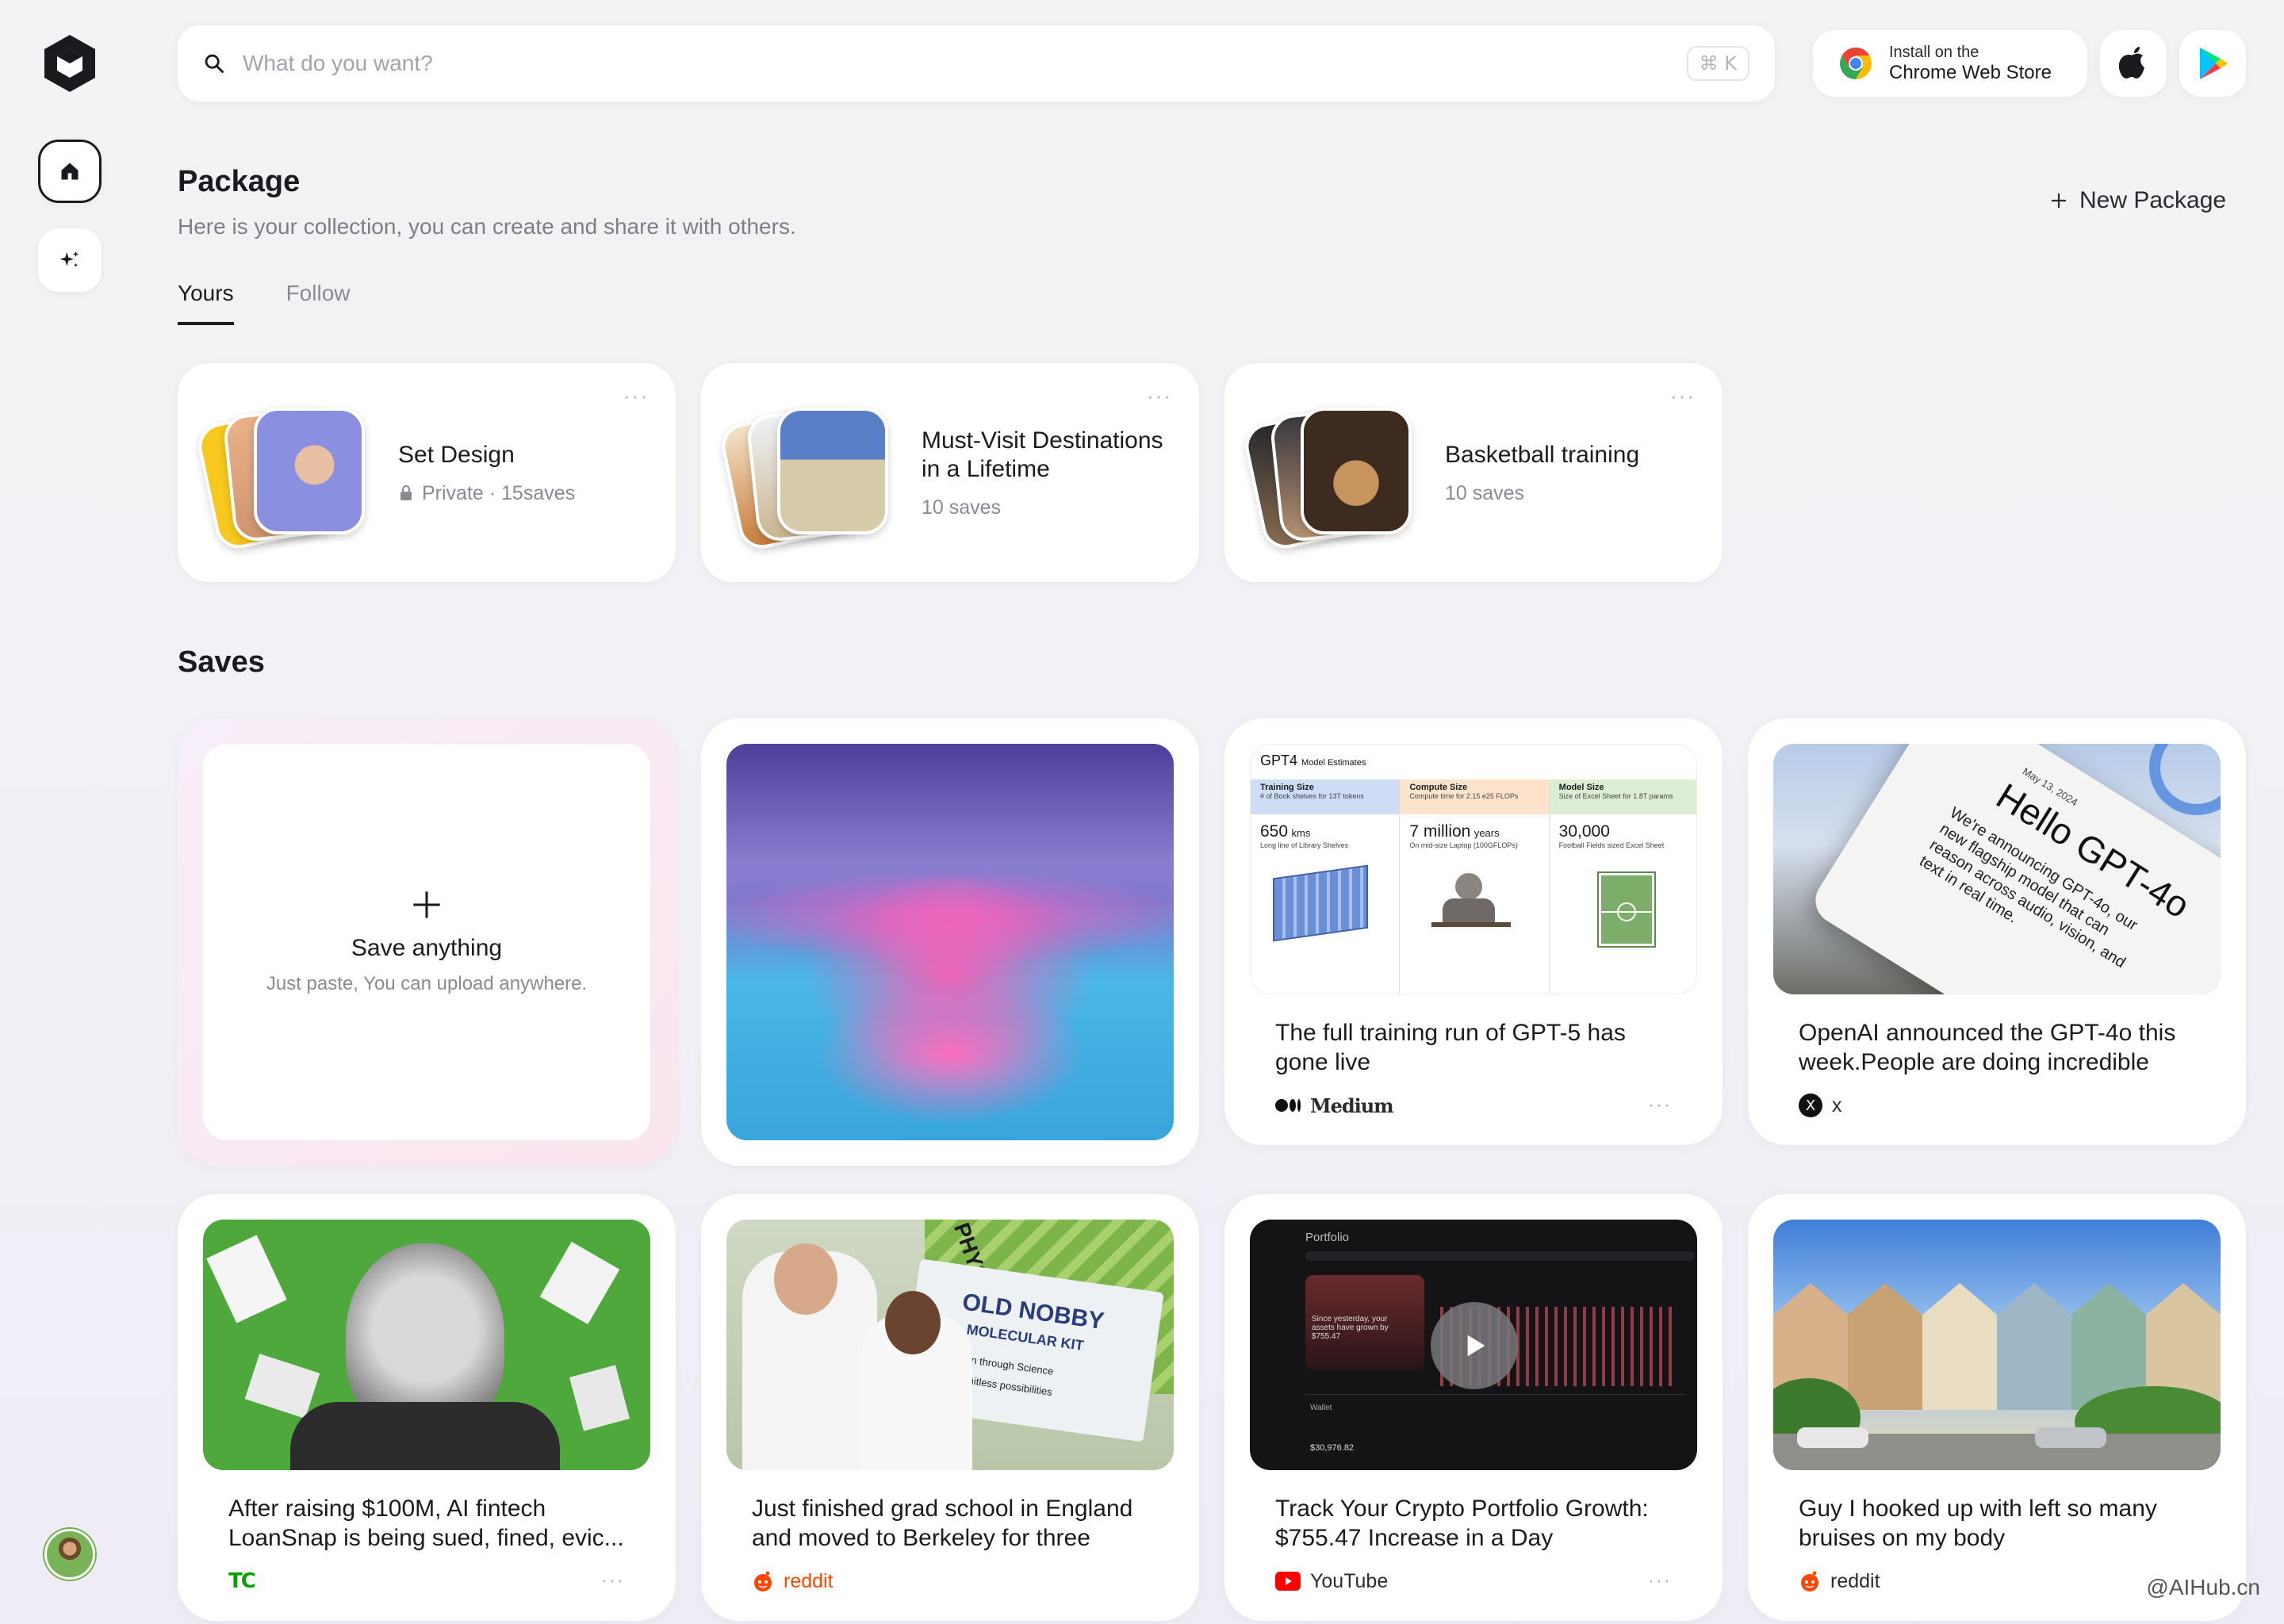 The height and width of the screenshot is (1624, 2284). What do you see at coordinates (318, 303) in the screenshot?
I see `tab-follow: Follow` at bounding box center [318, 303].